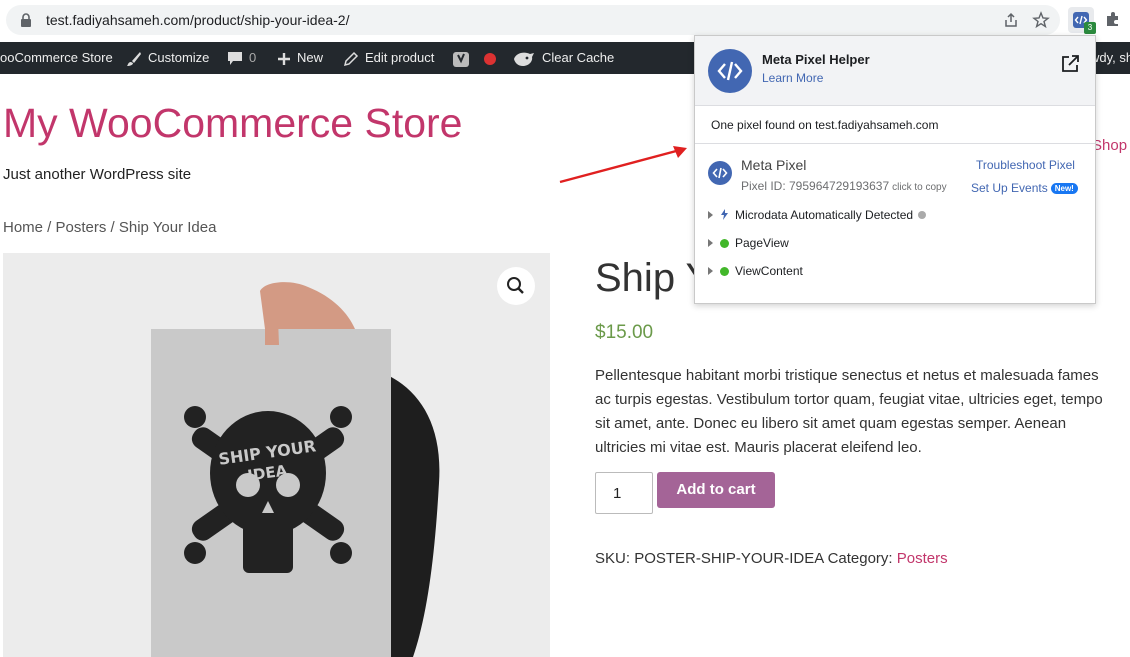  What do you see at coordinates (815, 186) in the screenshot?
I see `pixel-id-value: Pixel ID: 795964729193637` at bounding box center [815, 186].